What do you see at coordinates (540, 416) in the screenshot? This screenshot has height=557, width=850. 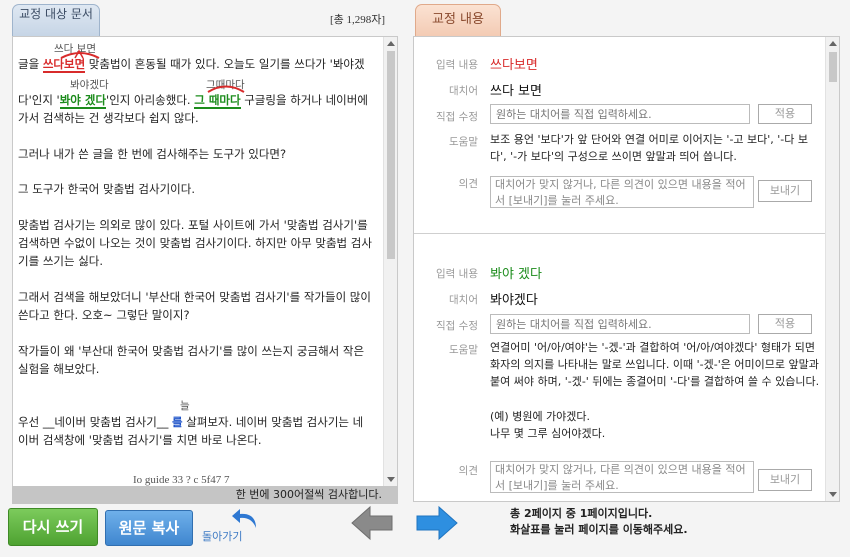 I see `help-example: (예) 병원에 가야겠다.` at bounding box center [540, 416].